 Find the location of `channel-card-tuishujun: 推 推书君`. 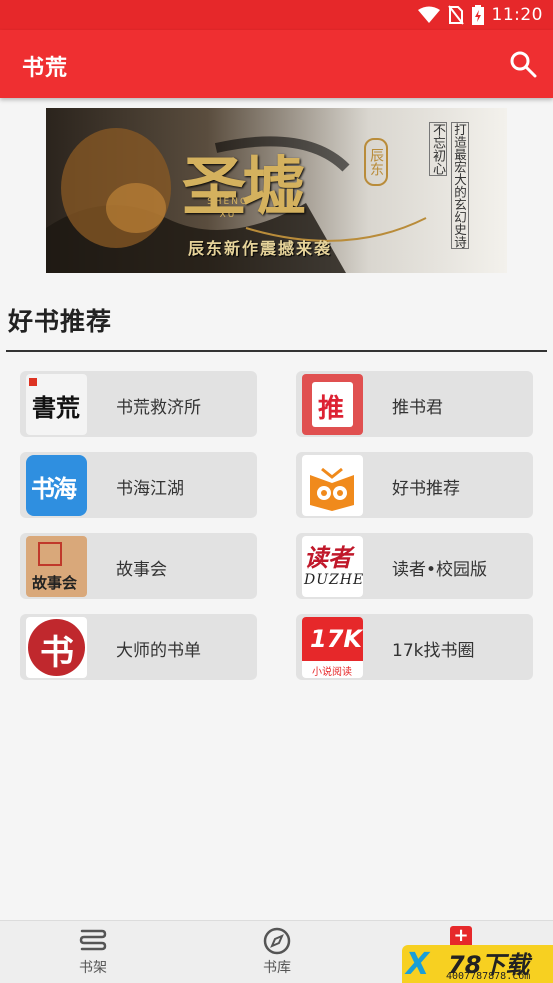

channel-card-tuishujun: 推 推书君 is located at coordinates (414, 404).